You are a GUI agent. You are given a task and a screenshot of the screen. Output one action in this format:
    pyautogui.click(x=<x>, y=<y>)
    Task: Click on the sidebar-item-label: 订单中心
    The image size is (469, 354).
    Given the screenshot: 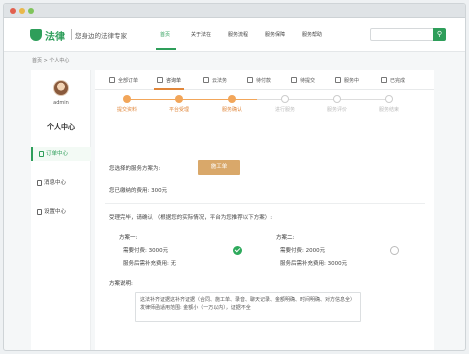 What is the action you would take?
    pyautogui.click(x=57, y=154)
    